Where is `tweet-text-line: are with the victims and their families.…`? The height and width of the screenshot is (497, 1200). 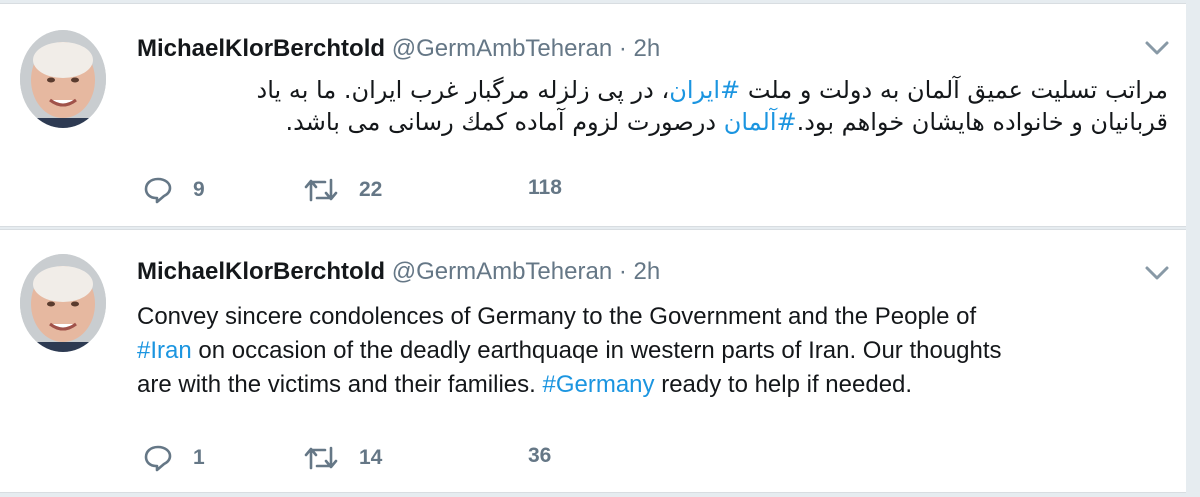
tweet-text-line: are with the victims and their families.… is located at coordinates (657, 385).